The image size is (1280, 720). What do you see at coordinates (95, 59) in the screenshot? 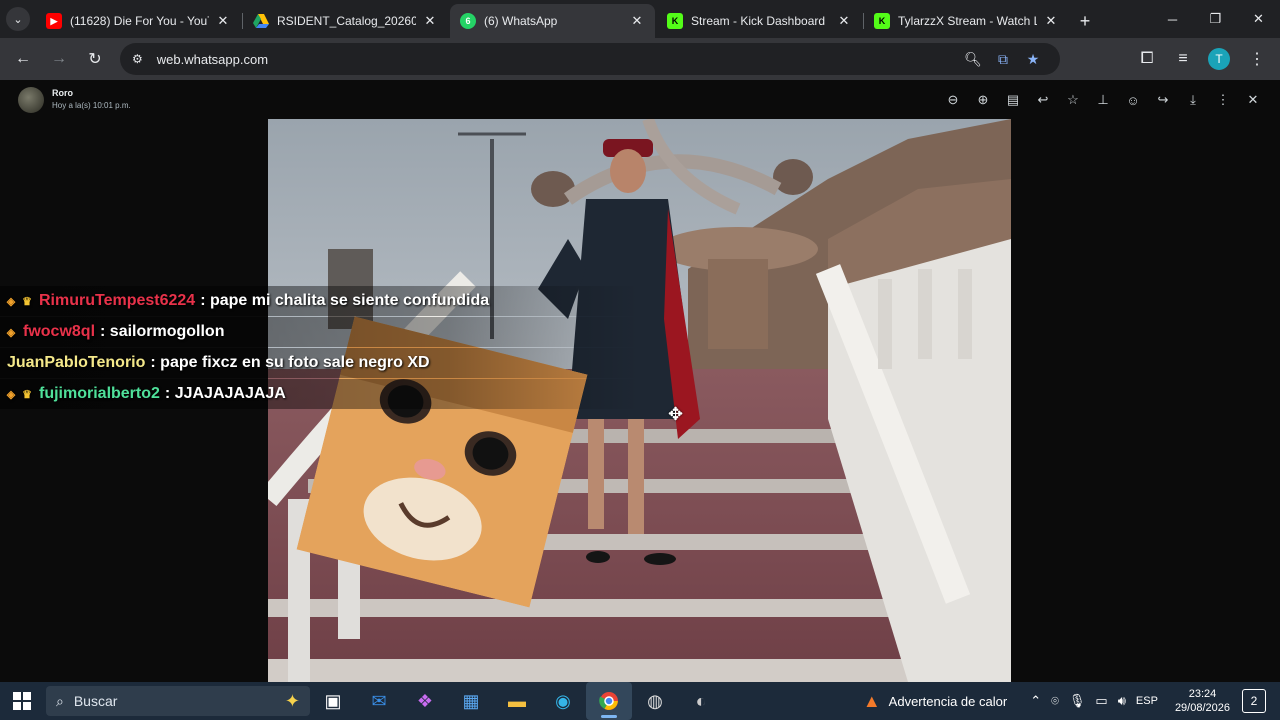
I see `reload-button: ↻` at bounding box center [95, 59].